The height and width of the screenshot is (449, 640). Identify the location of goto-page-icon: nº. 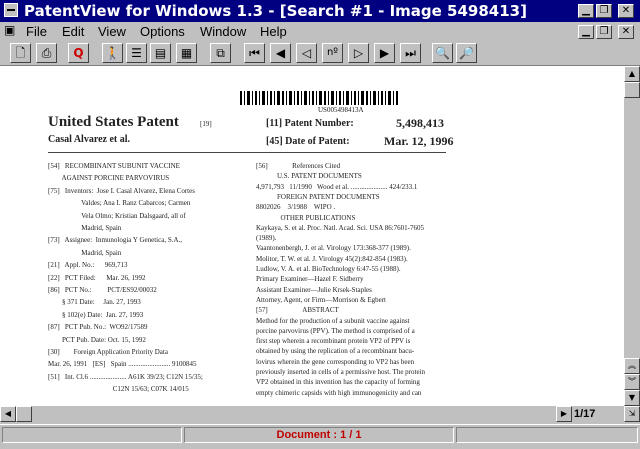
(332, 53).